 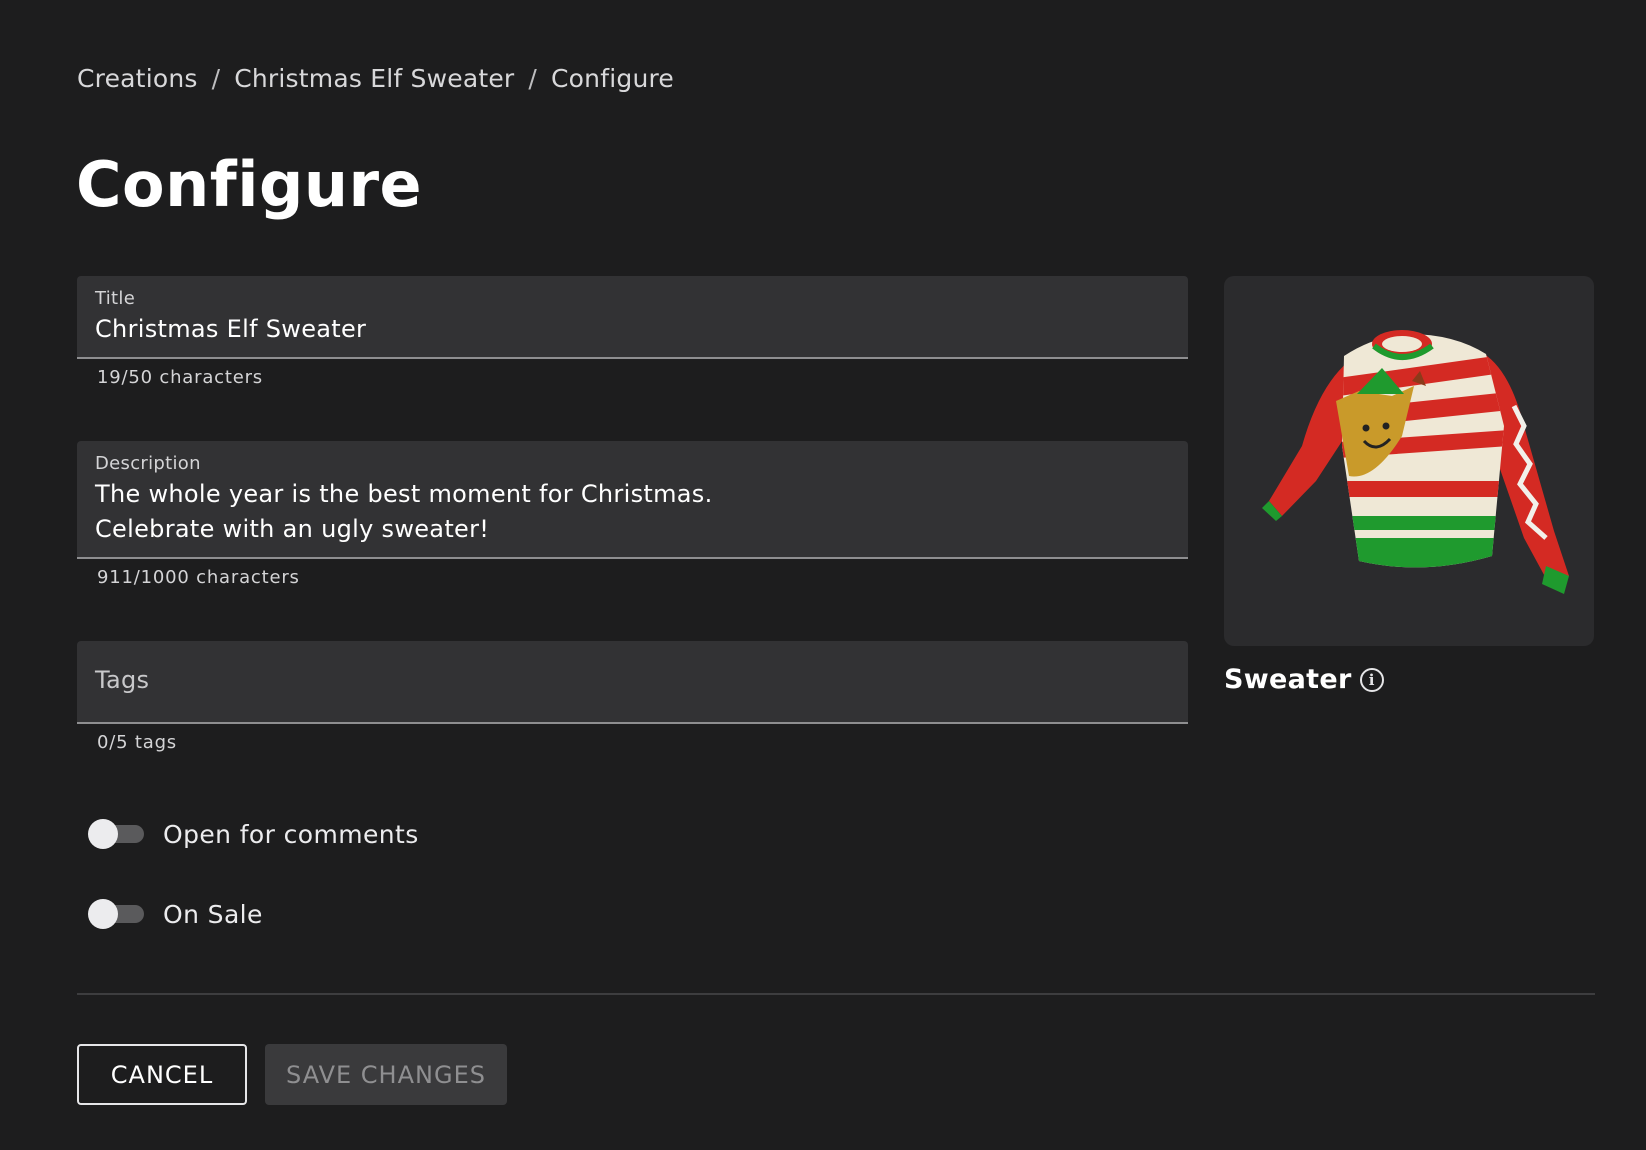 What do you see at coordinates (148, 463) in the screenshot?
I see `description-field-label: Description` at bounding box center [148, 463].